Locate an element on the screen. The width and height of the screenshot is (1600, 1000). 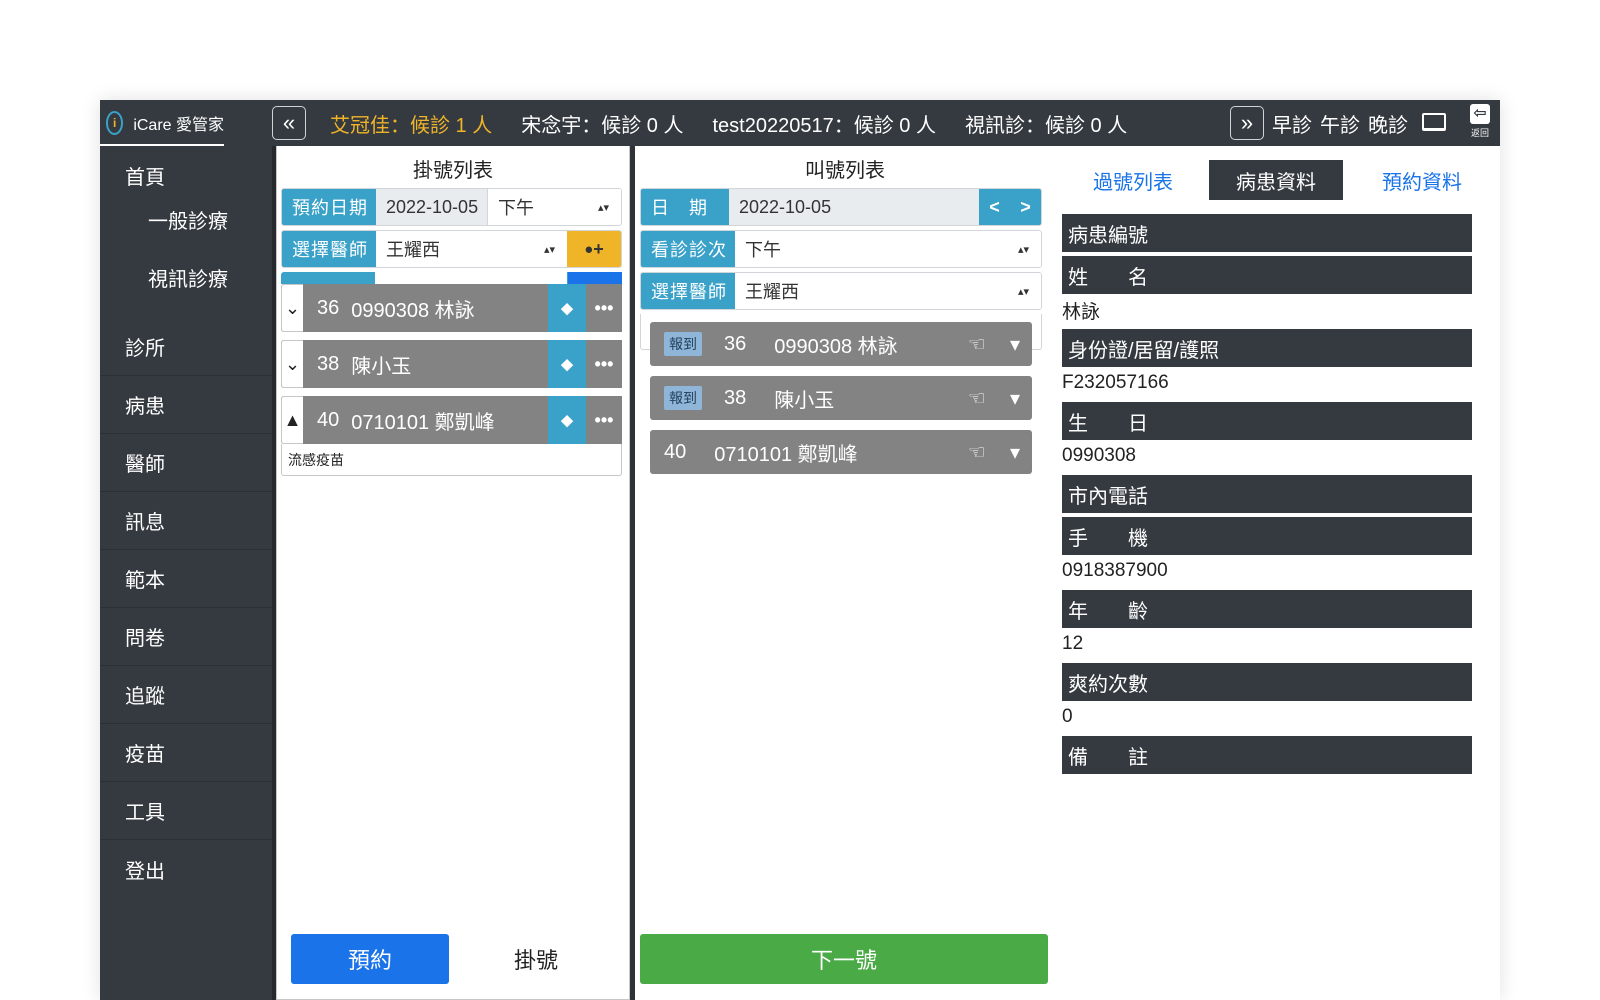
sidebar-item-logout: 登出 is located at coordinates (186, 869).